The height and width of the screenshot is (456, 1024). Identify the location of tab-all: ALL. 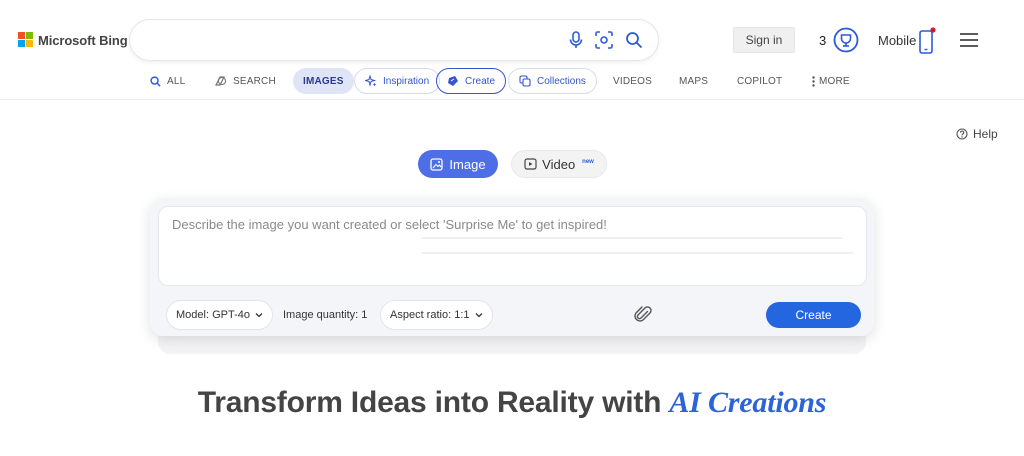
(167, 81).